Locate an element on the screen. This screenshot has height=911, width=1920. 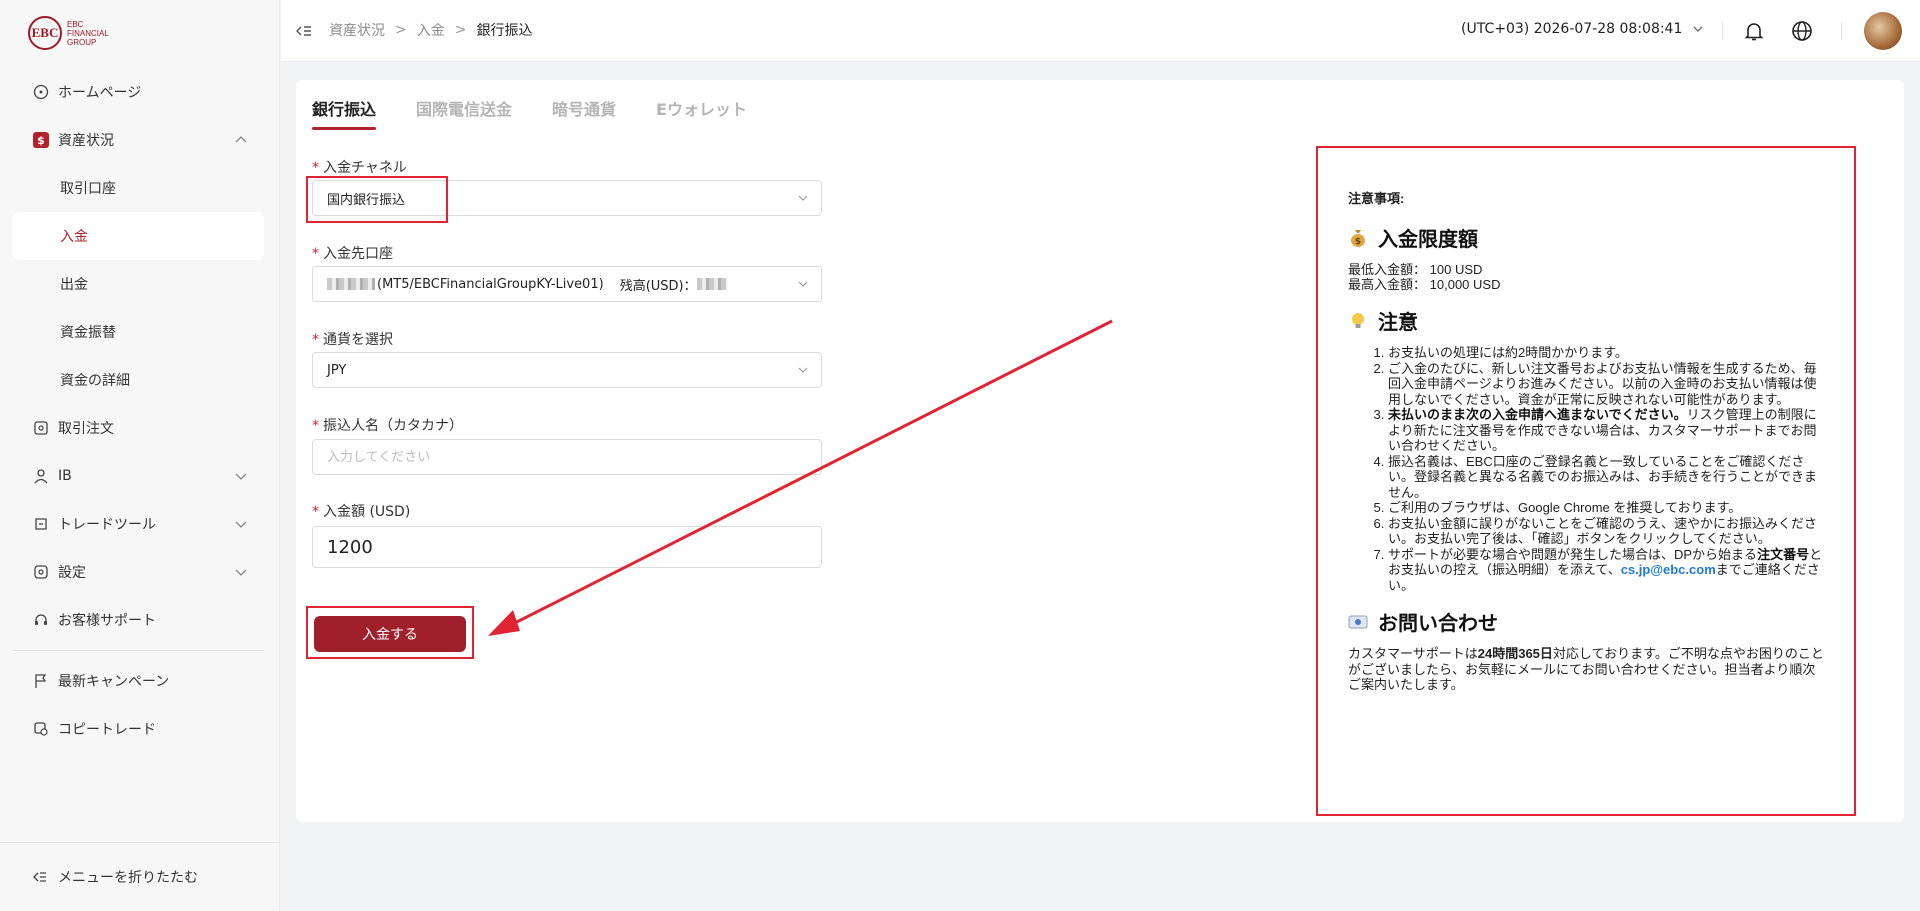
flag-icon is located at coordinates (41, 681).